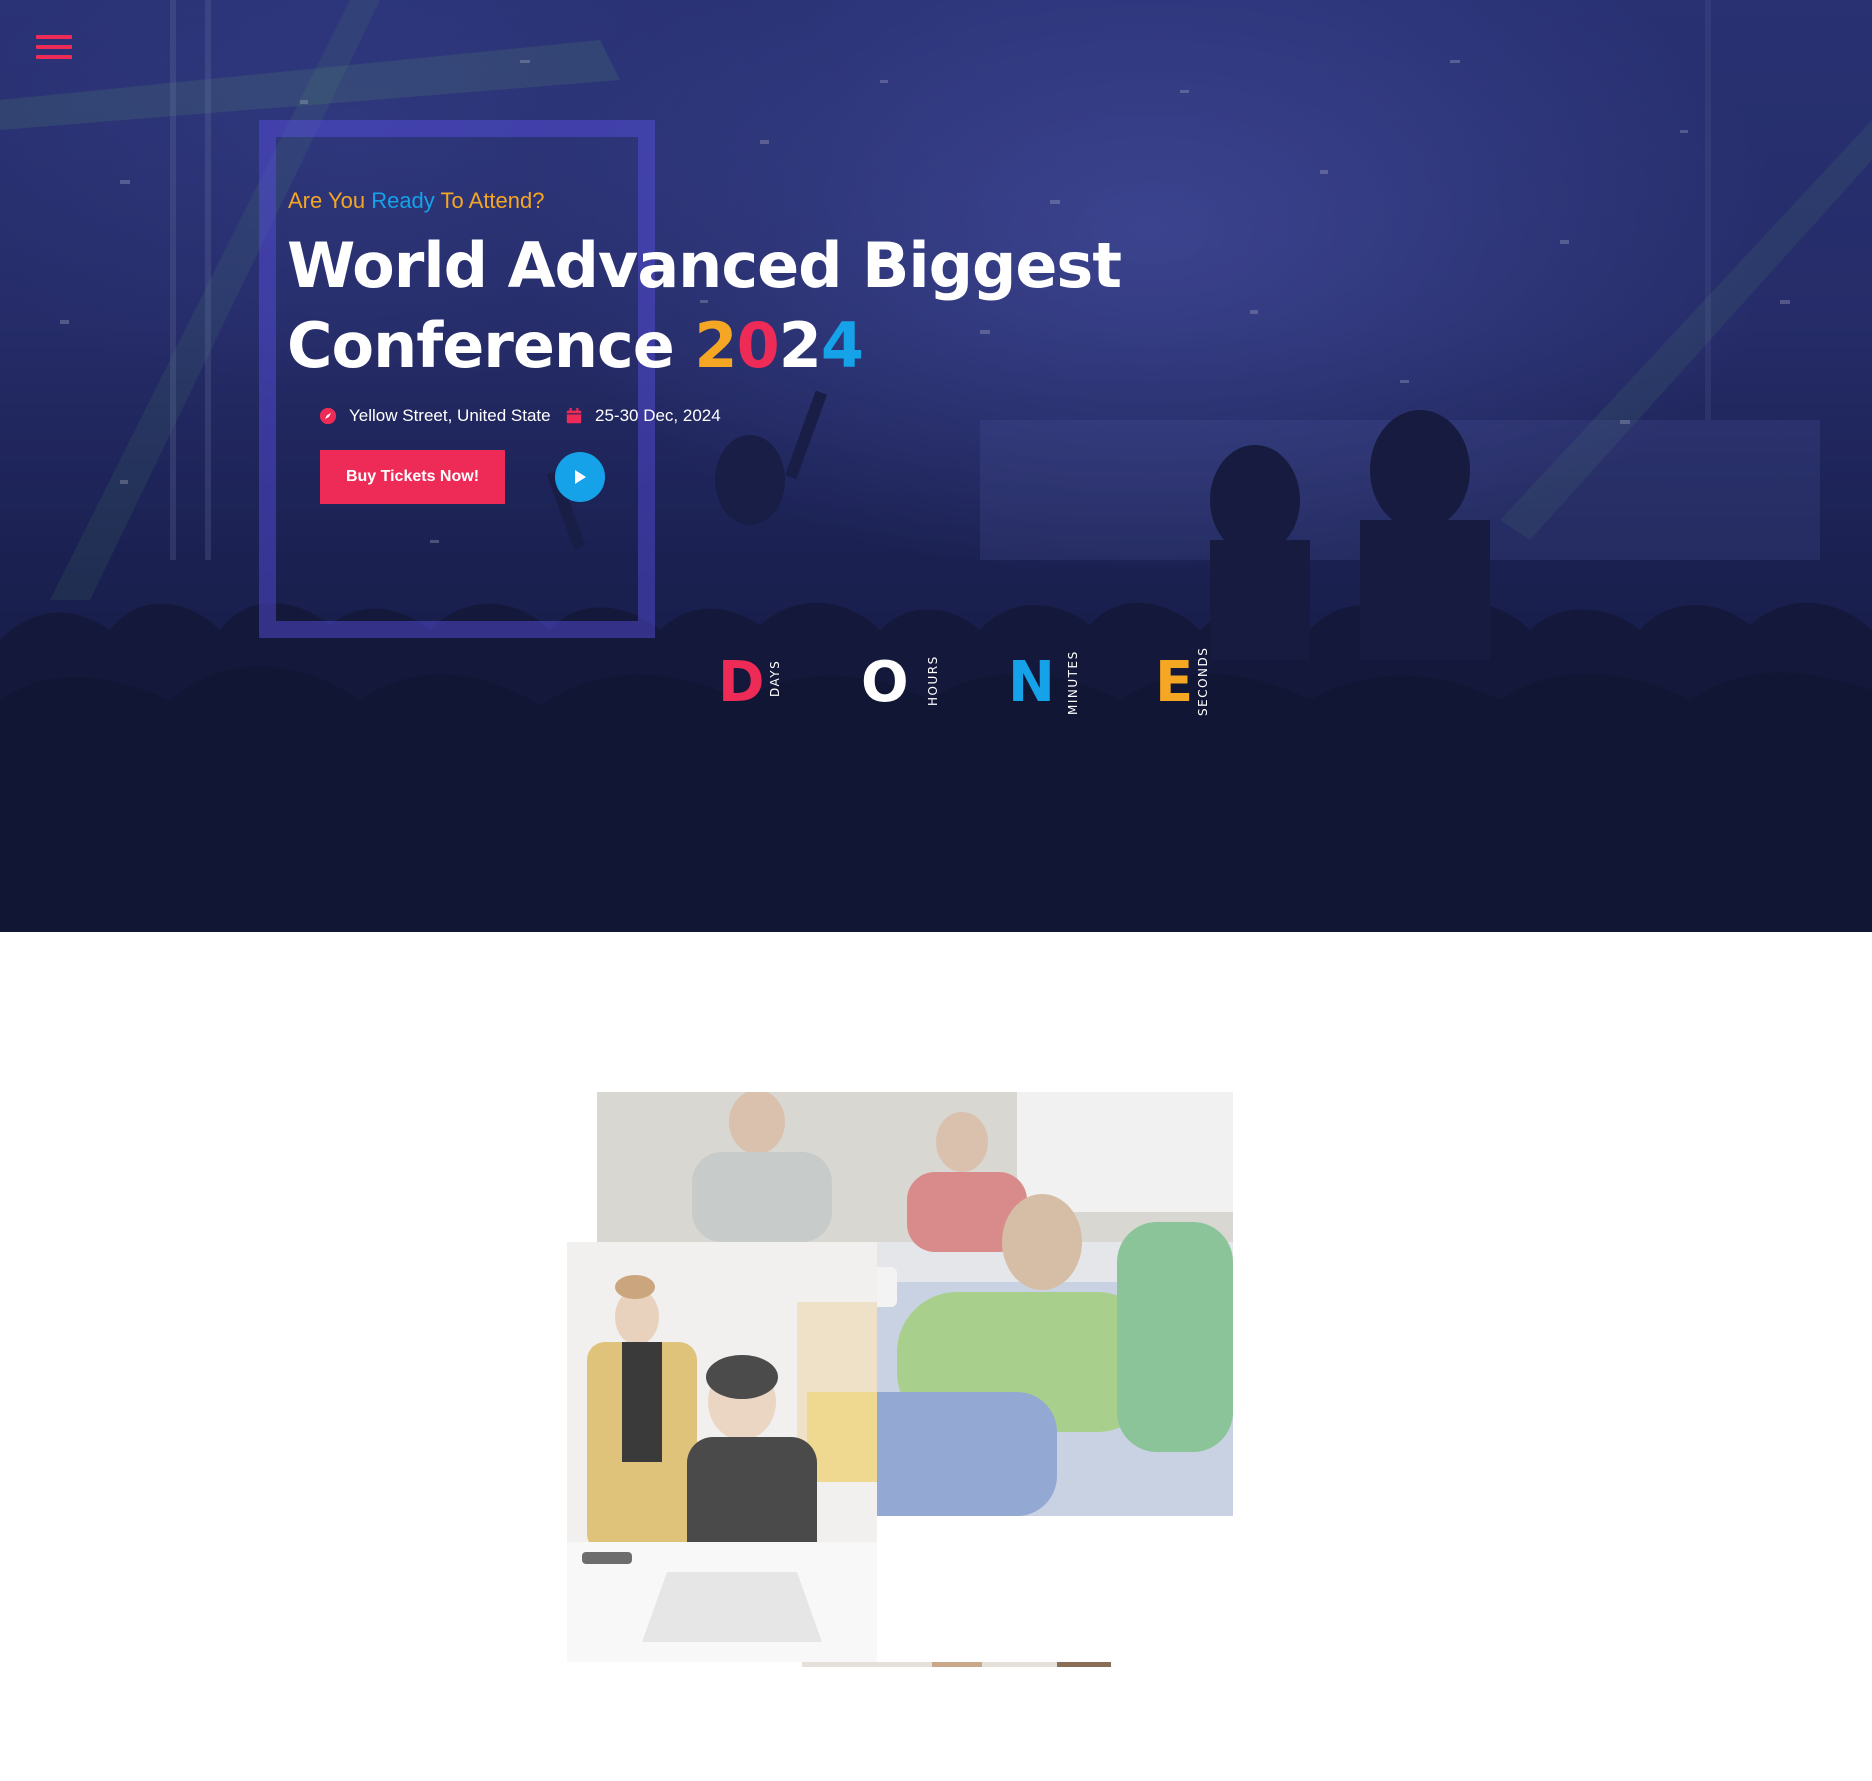 The height and width of the screenshot is (1781, 1872). I want to click on countdown-hours-label: HOURS, so click(933, 680).